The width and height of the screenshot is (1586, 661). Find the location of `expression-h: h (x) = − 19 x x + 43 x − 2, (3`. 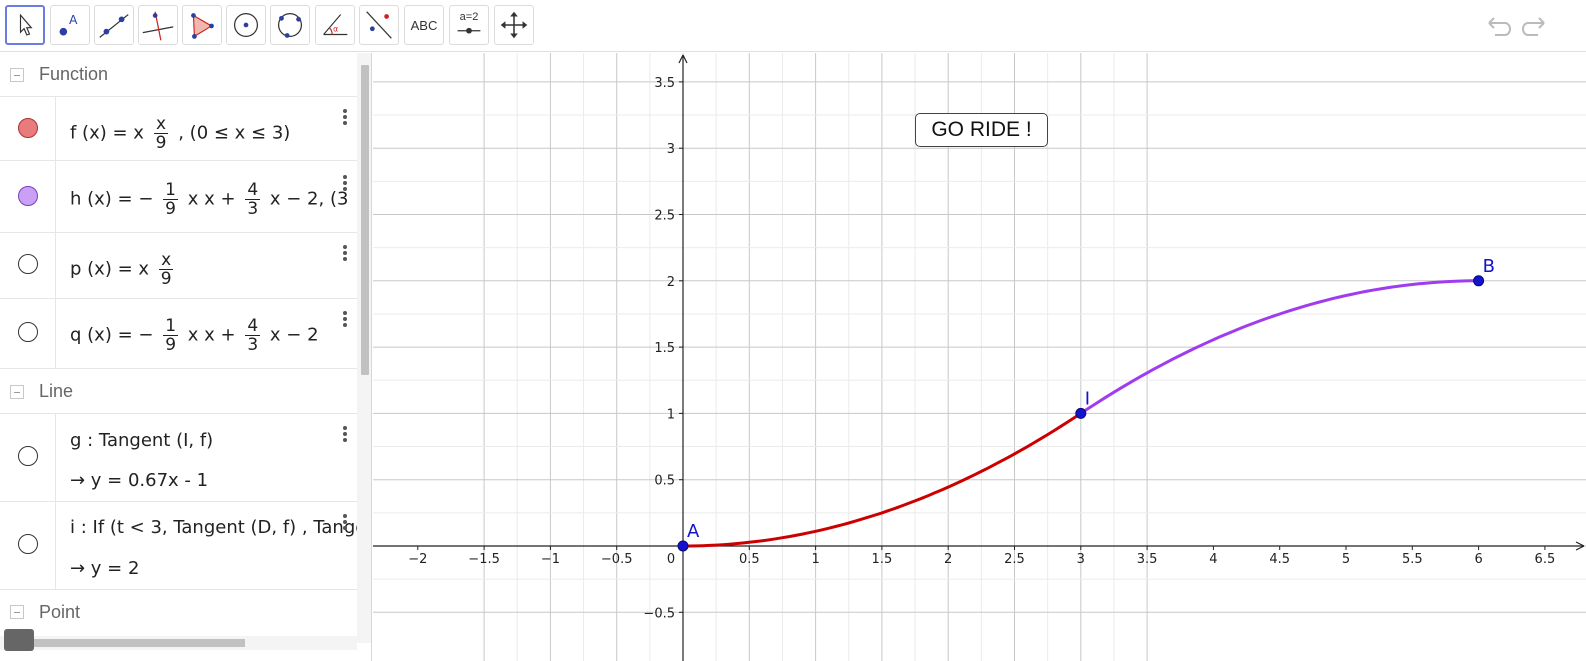

expression-h: h (x) = − 19 x x + 43 x − 2, (3 is located at coordinates (213, 199).